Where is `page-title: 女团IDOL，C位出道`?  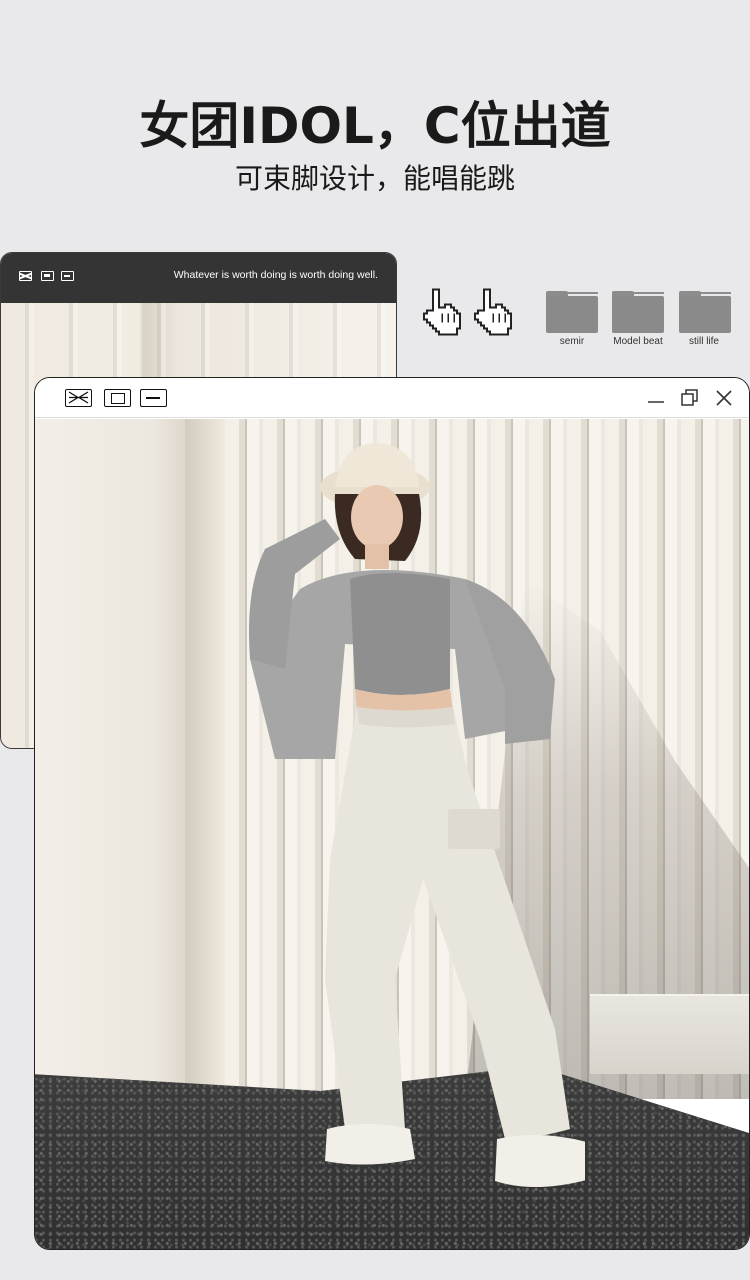
page-title: 女团IDOL，C位出道 is located at coordinates (375, 126).